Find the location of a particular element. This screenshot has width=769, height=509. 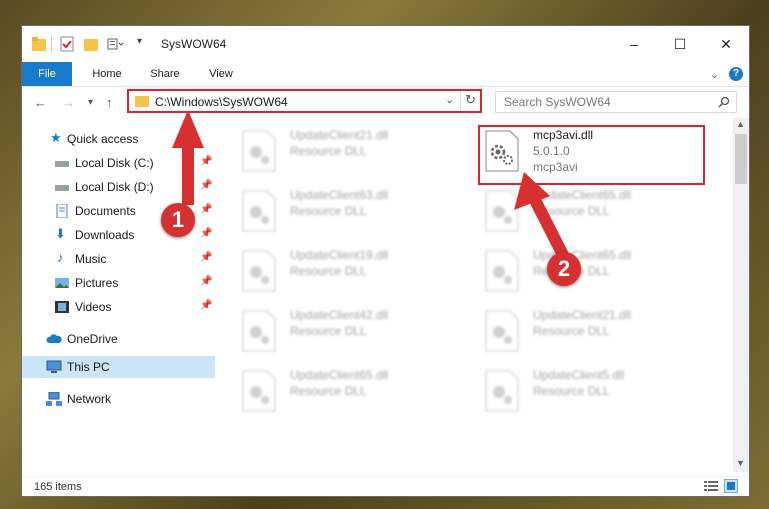

cloud-icon is located at coordinates (54, 338).